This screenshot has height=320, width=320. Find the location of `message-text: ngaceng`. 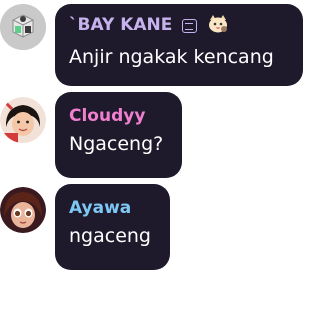

message-text: ngaceng is located at coordinates (110, 236).